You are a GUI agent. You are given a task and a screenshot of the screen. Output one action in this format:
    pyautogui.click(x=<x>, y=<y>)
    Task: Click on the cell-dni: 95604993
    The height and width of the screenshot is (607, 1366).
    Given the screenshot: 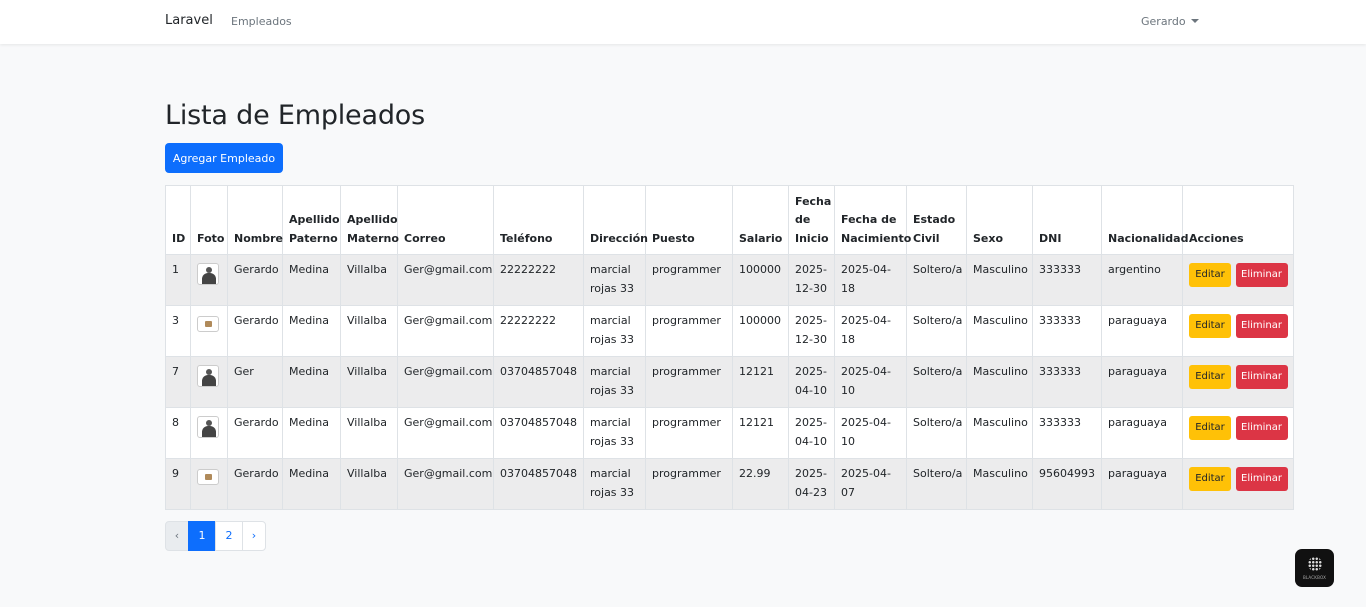 What is the action you would take?
    pyautogui.click(x=1067, y=484)
    